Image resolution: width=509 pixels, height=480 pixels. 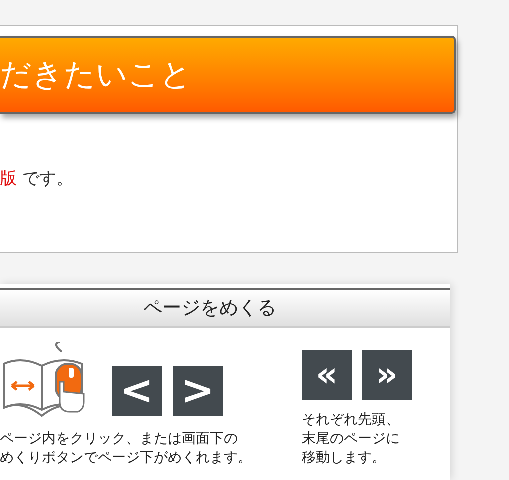 What do you see at coordinates (387, 375) in the screenshot?
I see `last-page-button: »` at bounding box center [387, 375].